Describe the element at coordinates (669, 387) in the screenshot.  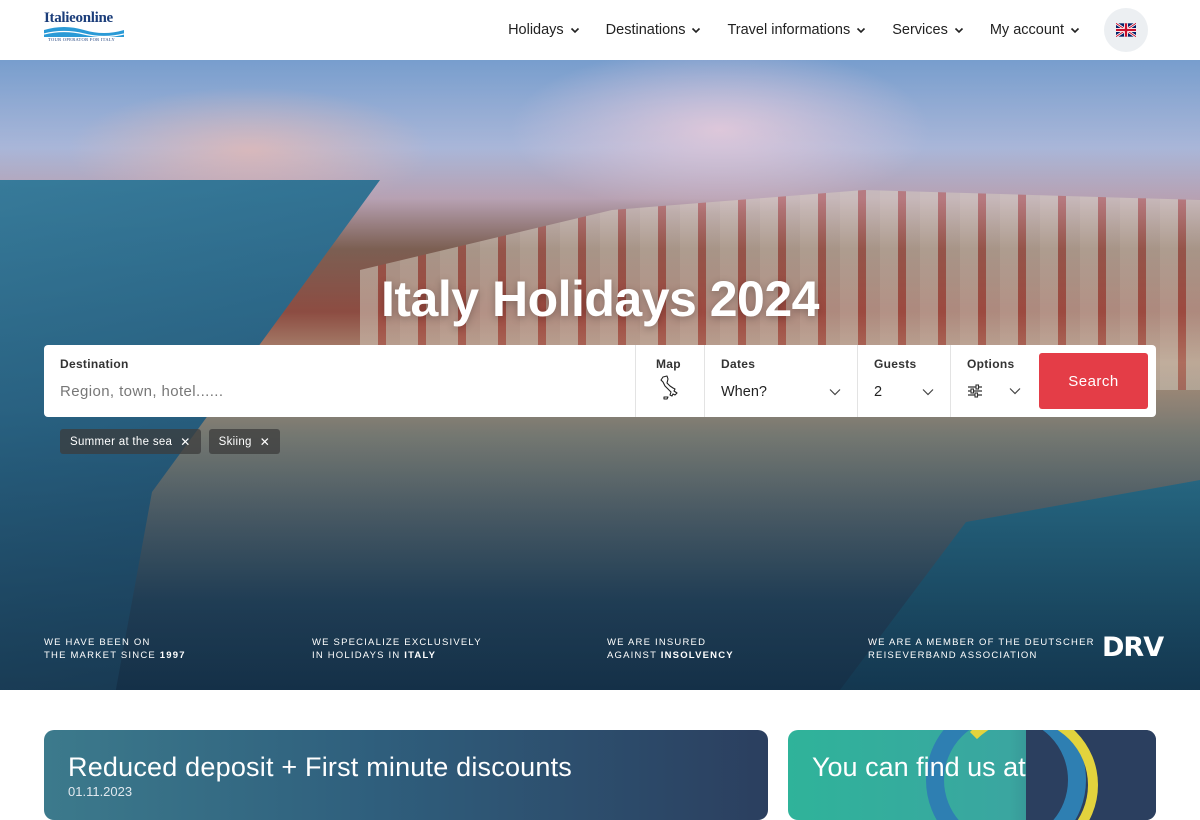
I see `italy-map-icon` at that location.